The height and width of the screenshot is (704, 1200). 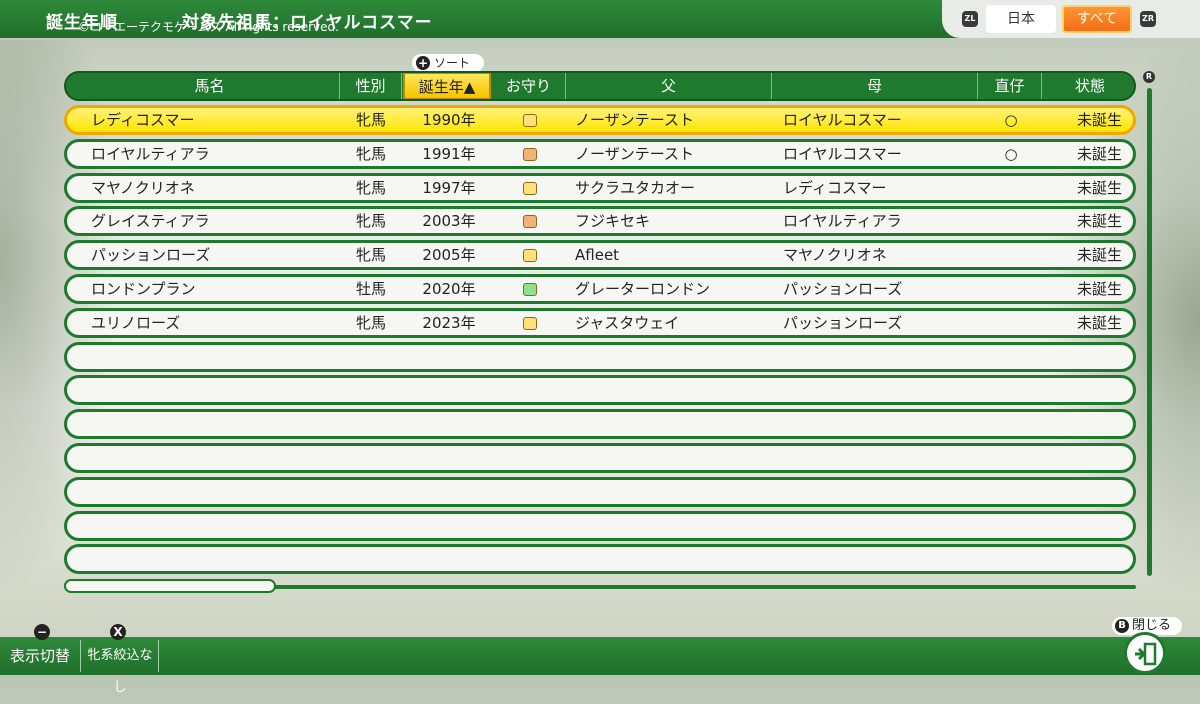 What do you see at coordinates (449, 323) in the screenshot?
I see `cell-birth-year: 2023年` at bounding box center [449, 323].